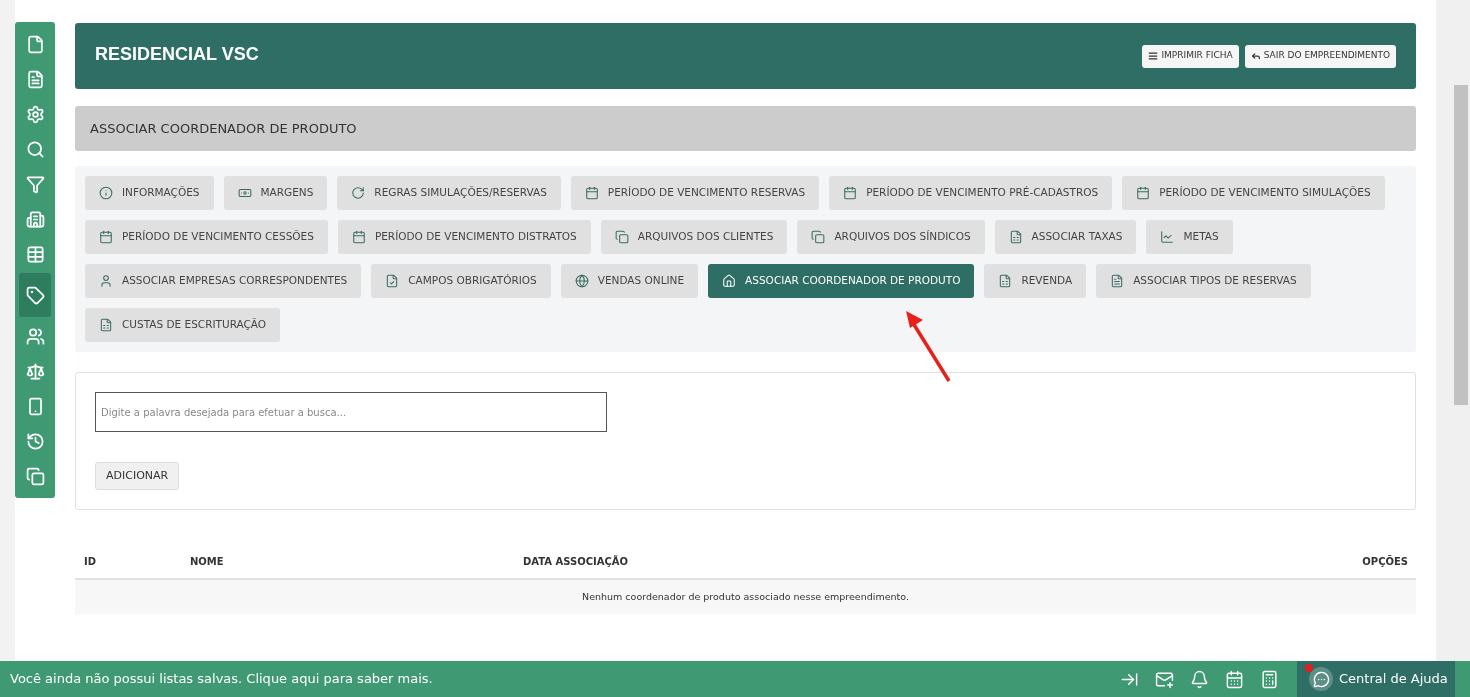  Describe the element at coordinates (223, 128) in the screenshot. I see `section-title: ASSOCIAR COORDENADOR DE PRODUTO` at that location.